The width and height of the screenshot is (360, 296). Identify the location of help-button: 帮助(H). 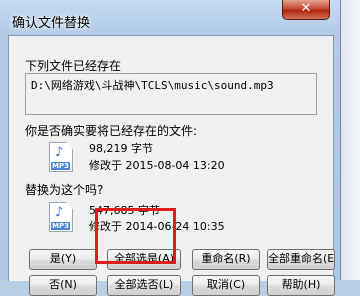
(301, 285).